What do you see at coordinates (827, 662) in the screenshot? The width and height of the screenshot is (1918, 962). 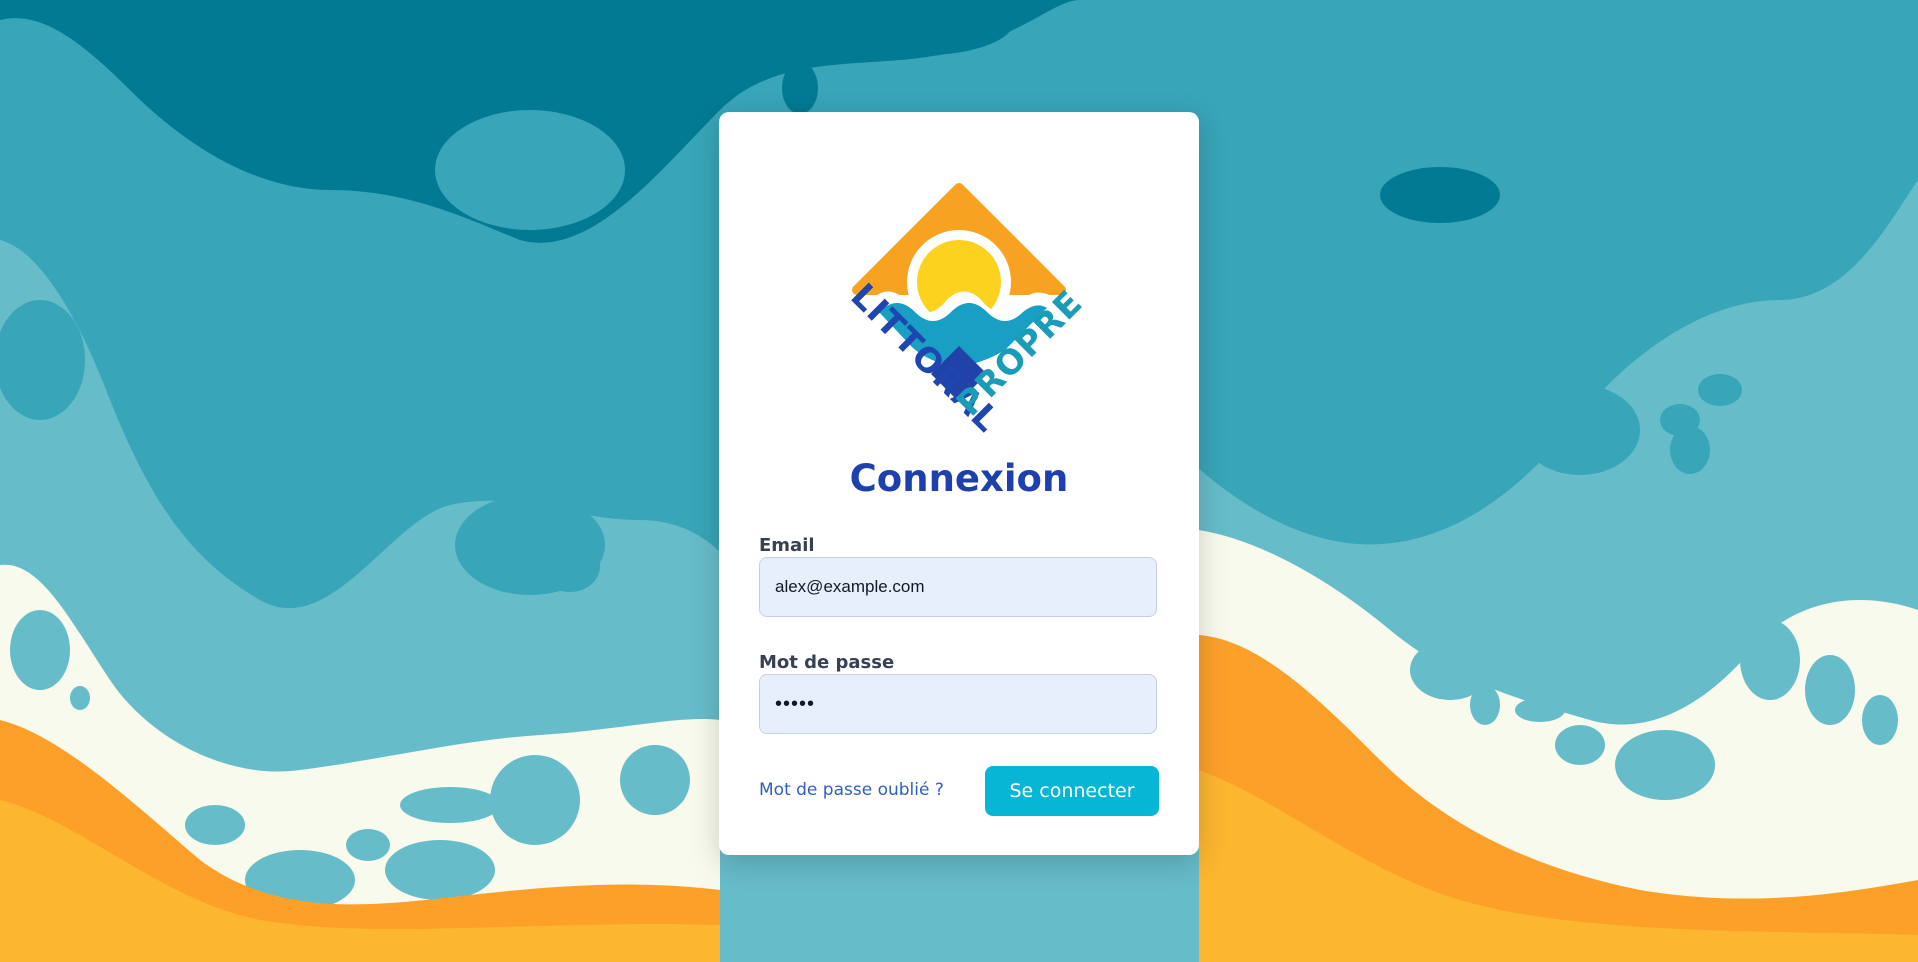 I see `password-label: Mot de passe` at bounding box center [827, 662].